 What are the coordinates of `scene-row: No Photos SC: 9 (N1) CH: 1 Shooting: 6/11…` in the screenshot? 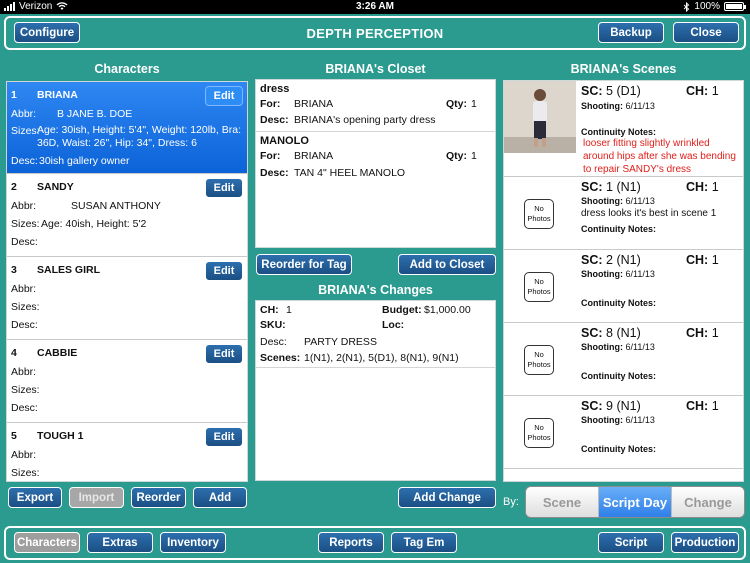 It's located at (623, 432).